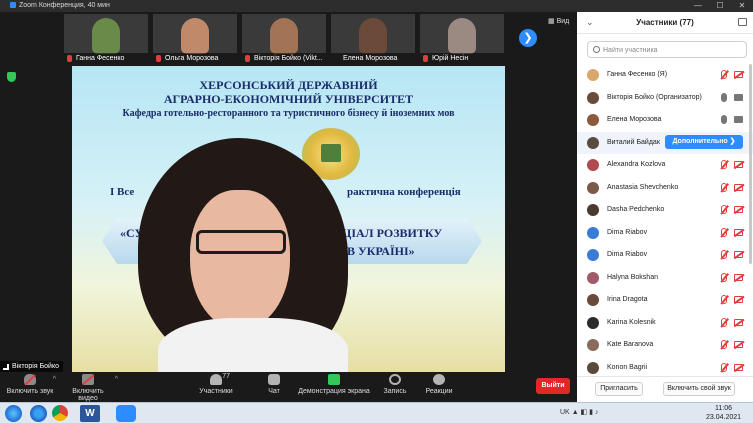 The width and height of the screenshot is (753, 423). What do you see at coordinates (450, 58) in the screenshot?
I see `thumbnail-name: Юрій Несін` at bounding box center [450, 58].